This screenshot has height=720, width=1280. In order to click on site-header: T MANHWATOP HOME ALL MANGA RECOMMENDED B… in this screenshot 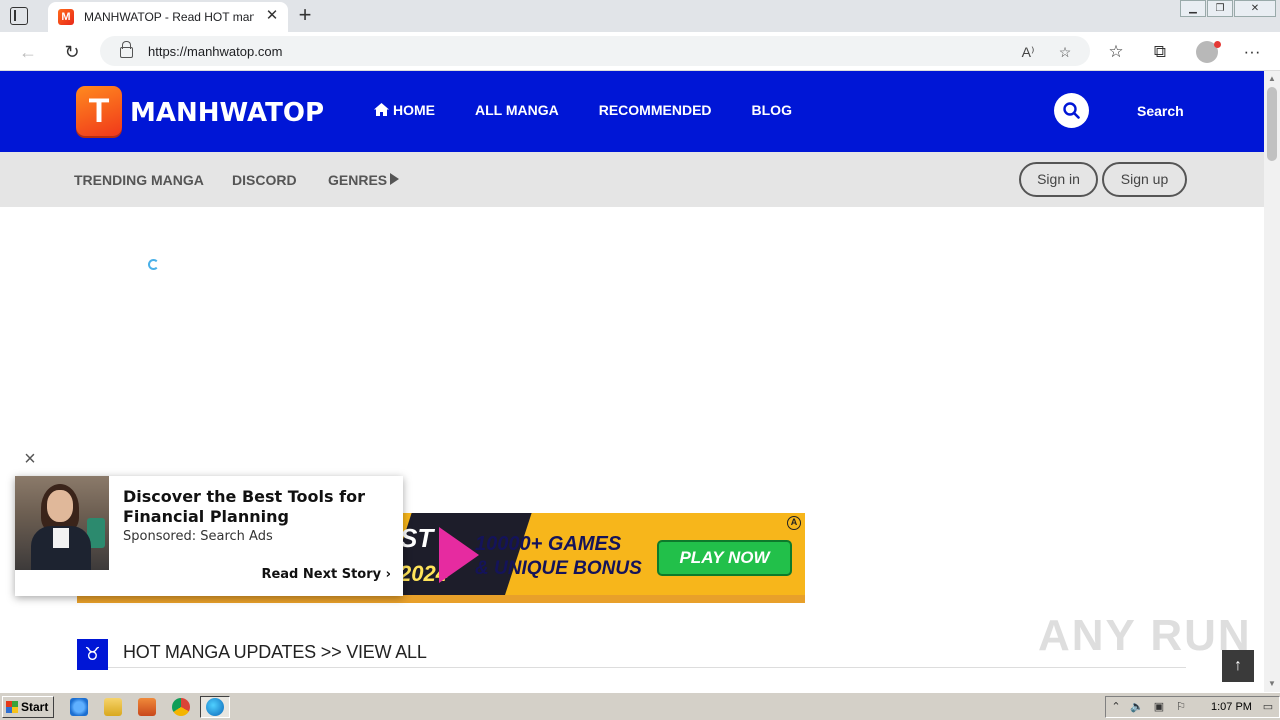, I will do `click(632, 111)`.